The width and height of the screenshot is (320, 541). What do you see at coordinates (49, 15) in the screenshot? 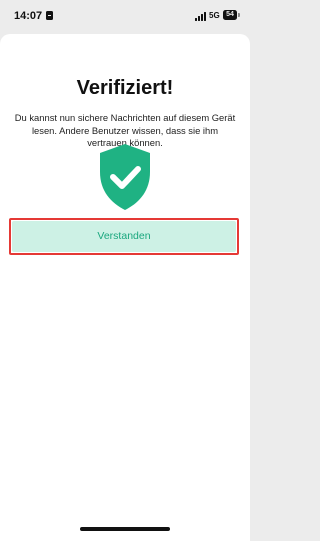
I see `id-card-icon` at bounding box center [49, 15].